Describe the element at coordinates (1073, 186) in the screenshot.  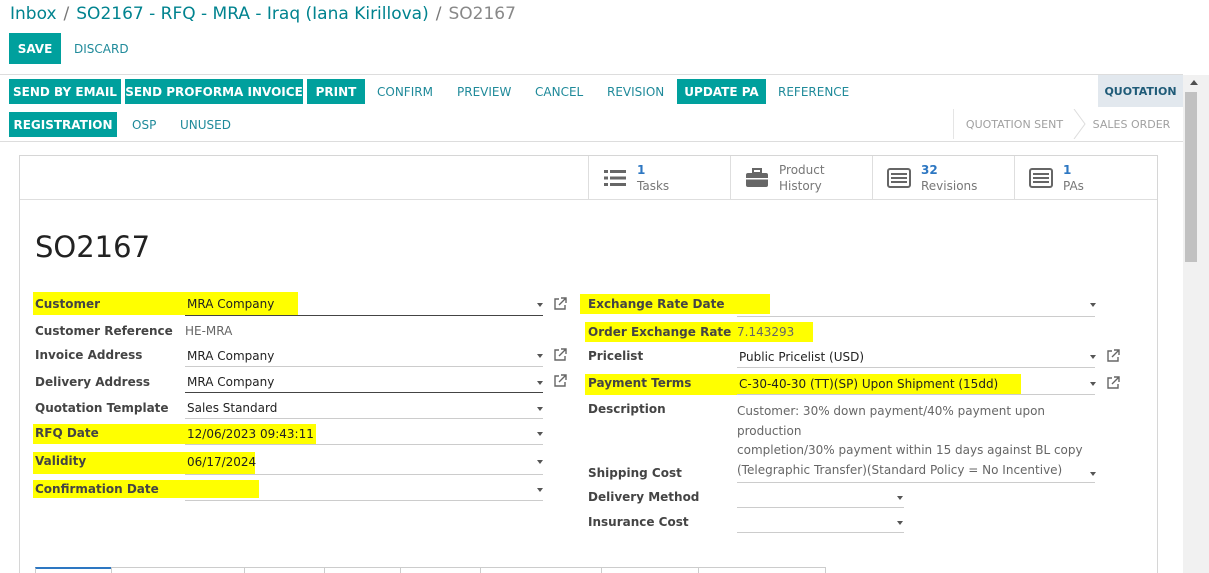
I see `pas-label: PAs` at that location.